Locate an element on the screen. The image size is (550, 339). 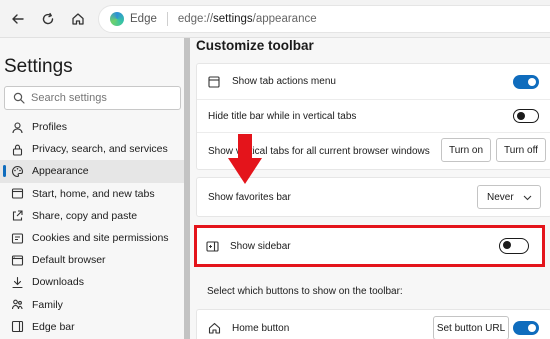
refresh-icon is located at coordinates (48, 18).